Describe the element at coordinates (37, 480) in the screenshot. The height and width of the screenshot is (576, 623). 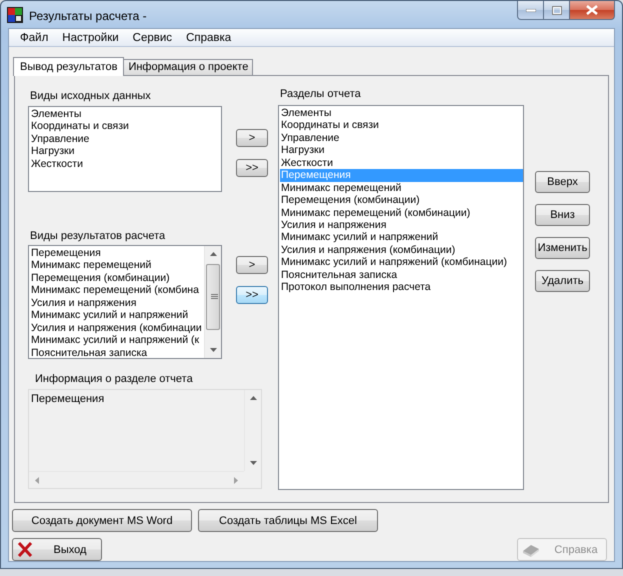
I see `left-arrow-icon` at that location.